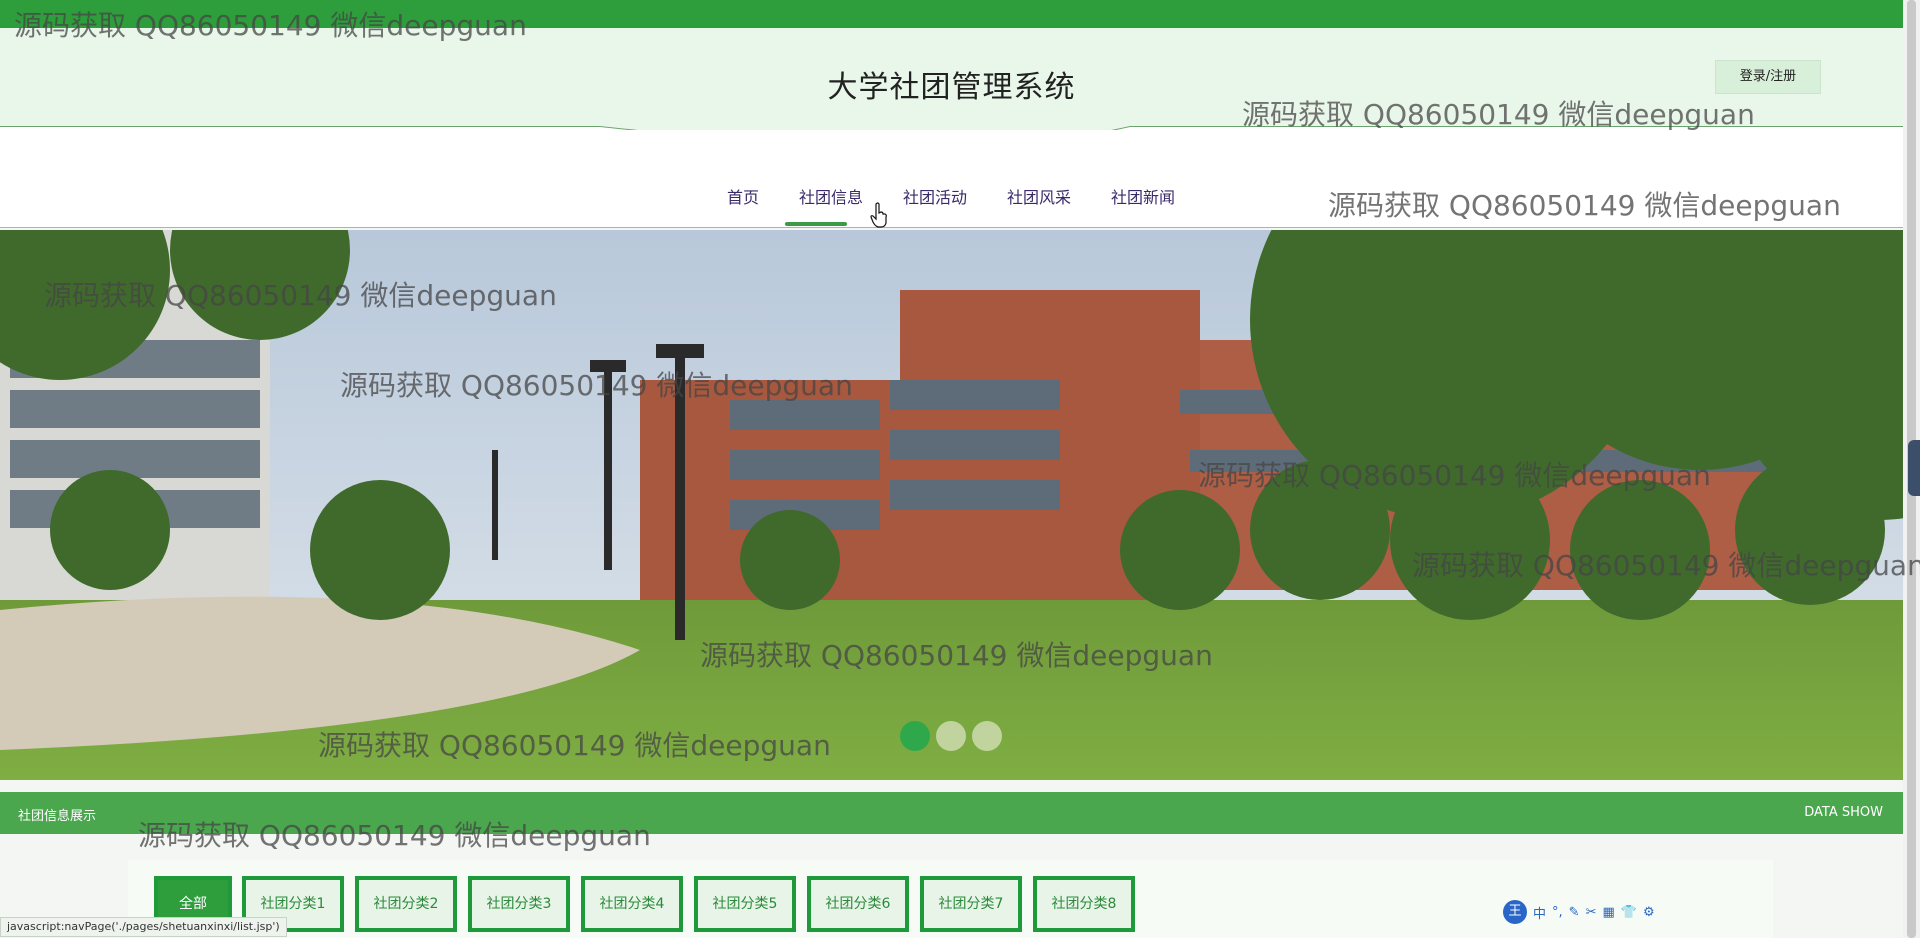 The image size is (1920, 938). Describe the element at coordinates (1591, 912) in the screenshot. I see `ime-cut-icon: ✂` at that location.